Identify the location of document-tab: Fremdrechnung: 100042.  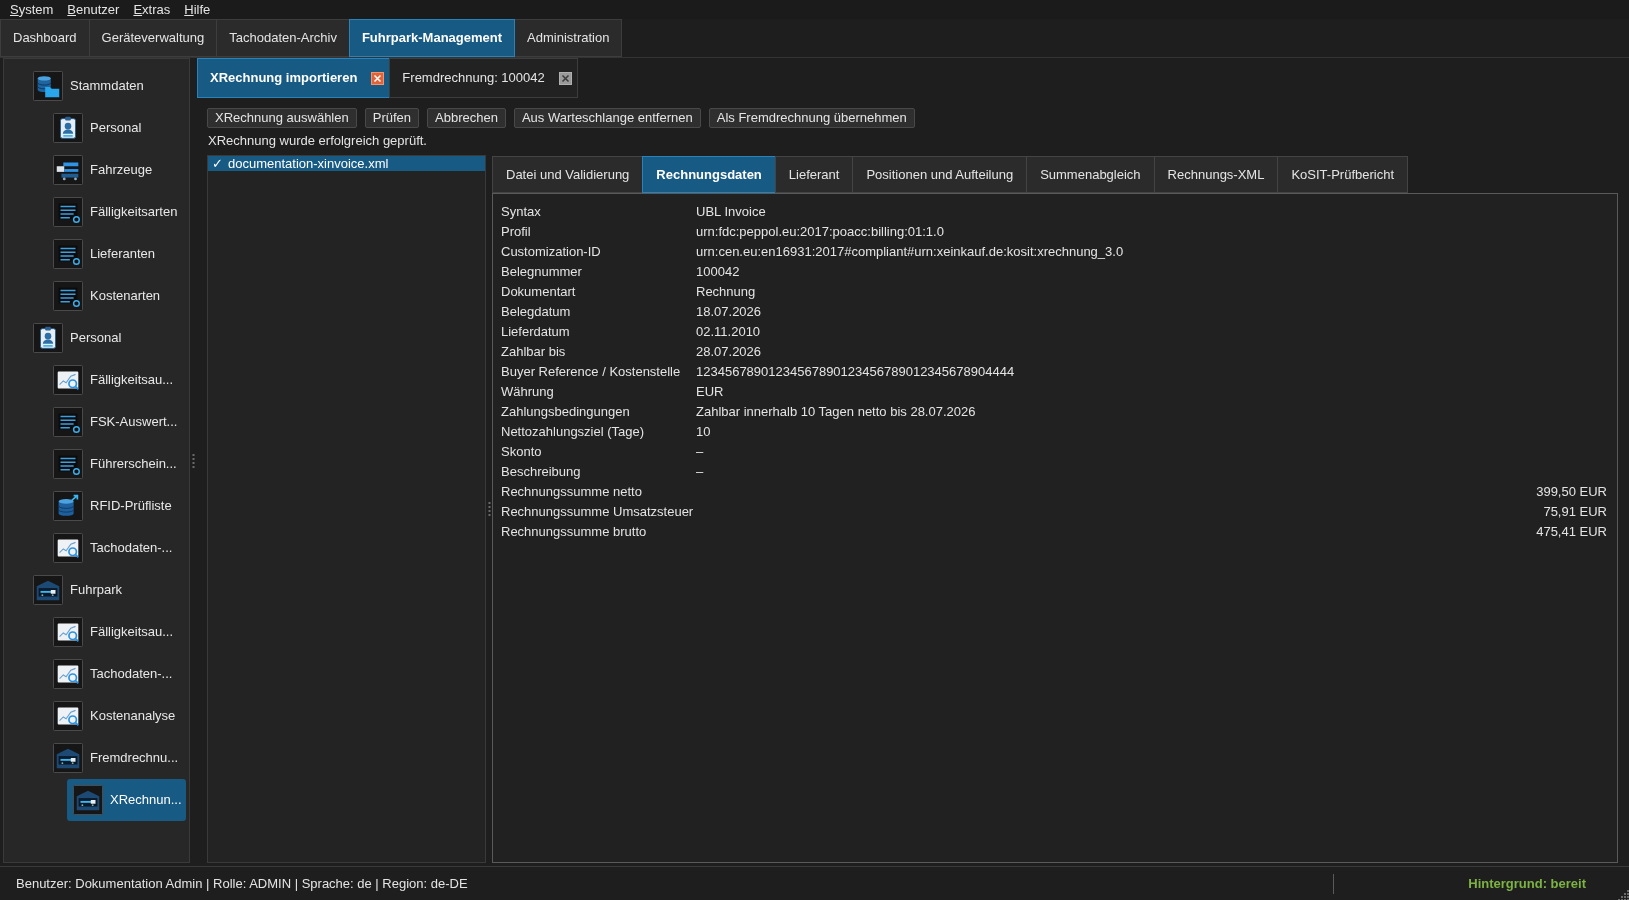
(483, 78).